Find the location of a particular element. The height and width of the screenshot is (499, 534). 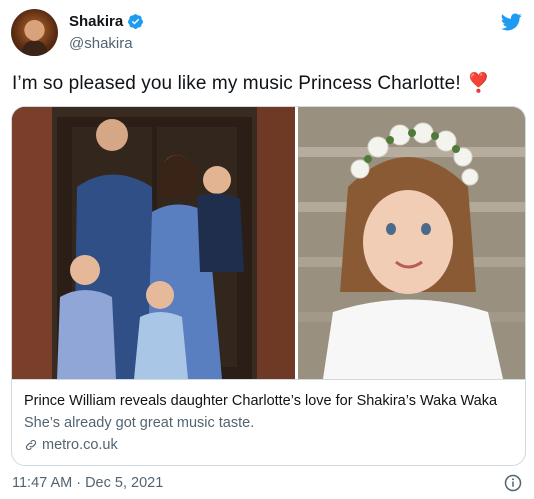

info-icon is located at coordinates (513, 483).